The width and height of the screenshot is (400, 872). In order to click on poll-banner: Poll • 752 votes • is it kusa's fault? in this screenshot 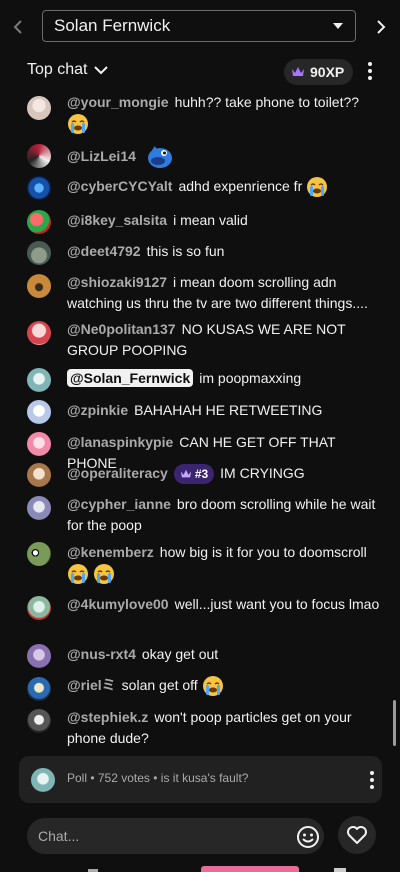, I will do `click(200, 779)`.